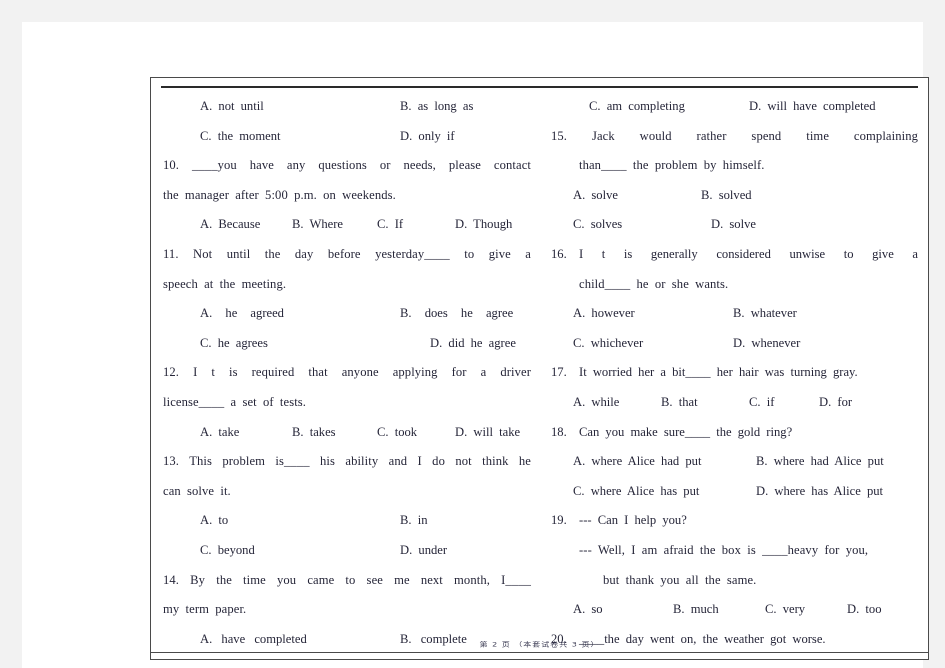 The height and width of the screenshot is (668, 945). I want to click on q9-options-row-cd: C. the moment D. only if, so click(347, 137).